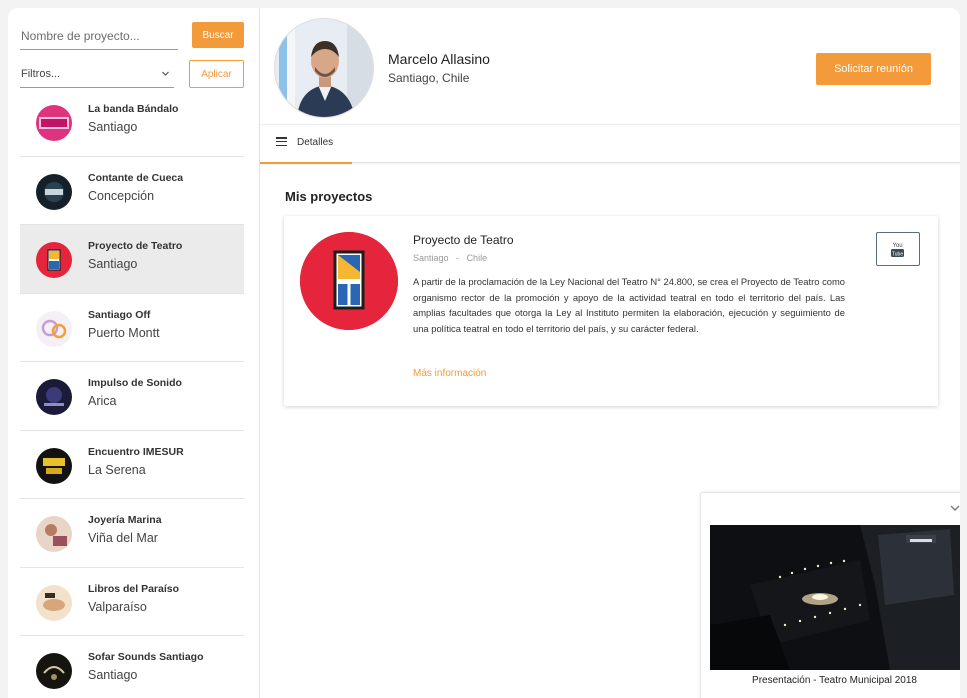 The width and height of the screenshot is (967, 698). What do you see at coordinates (835, 597) in the screenshot?
I see `video-player` at bounding box center [835, 597].